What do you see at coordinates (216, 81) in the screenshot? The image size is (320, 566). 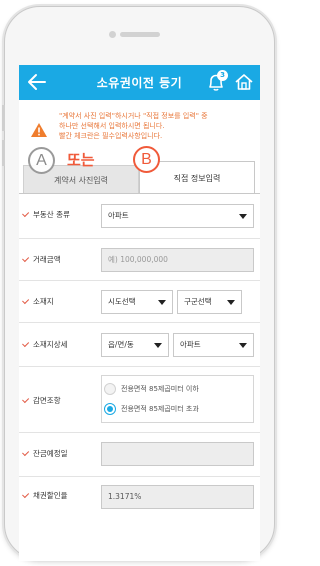 I see `notification-button: 3` at bounding box center [216, 81].